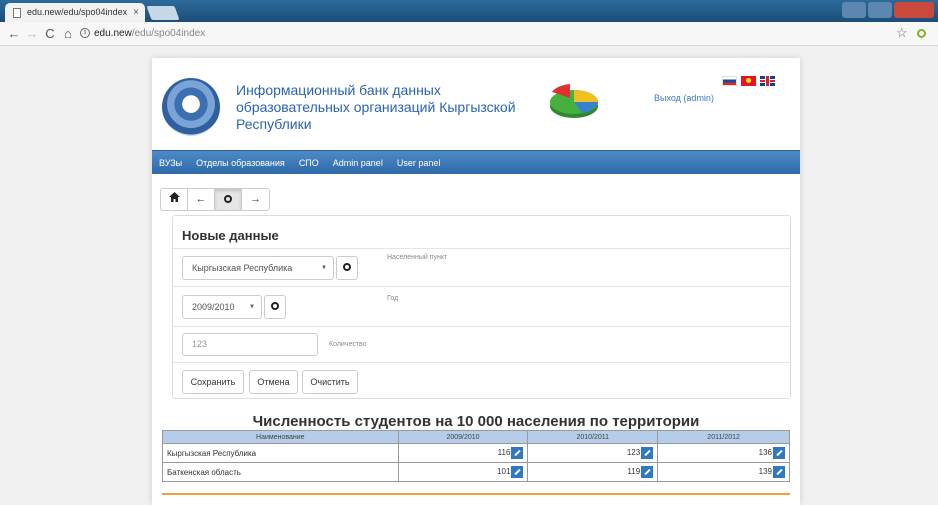 This screenshot has height=505, width=938. Describe the element at coordinates (213, 382) in the screenshot. I see `save-button: Сохранить` at that location.